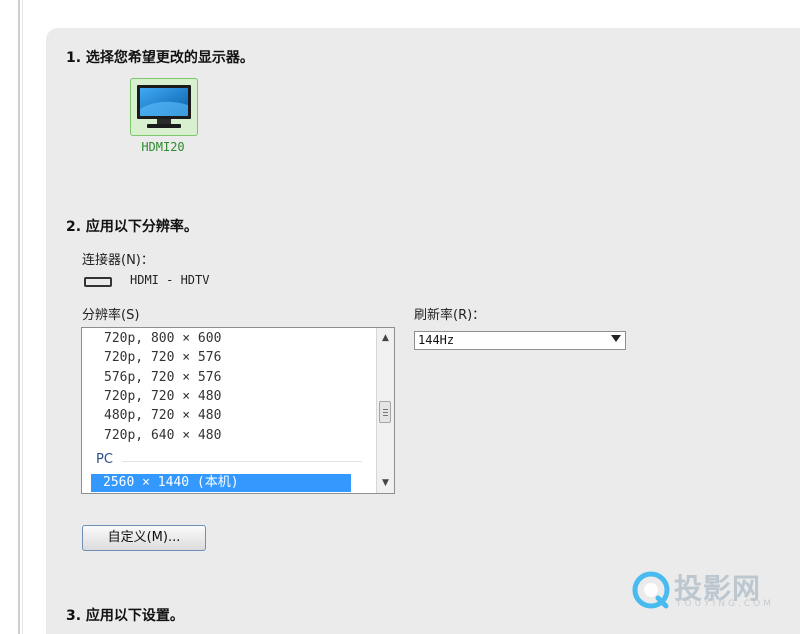 Image resolution: width=800 pixels, height=634 pixels. I want to click on hdmi-connector-icon, so click(98, 282).